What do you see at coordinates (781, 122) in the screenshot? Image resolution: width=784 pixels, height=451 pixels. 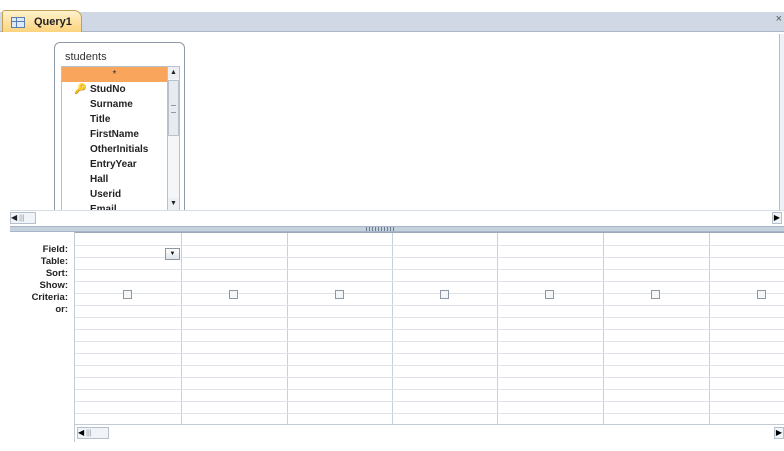 I see `table-pane-vertical-scrollbar` at bounding box center [781, 122].